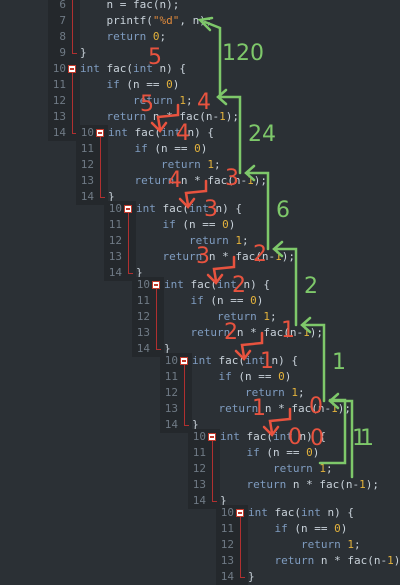 The width and height of the screenshot is (400, 585). I want to click on code-line: 13 return n * fac(n-1);, so click(308, 561).